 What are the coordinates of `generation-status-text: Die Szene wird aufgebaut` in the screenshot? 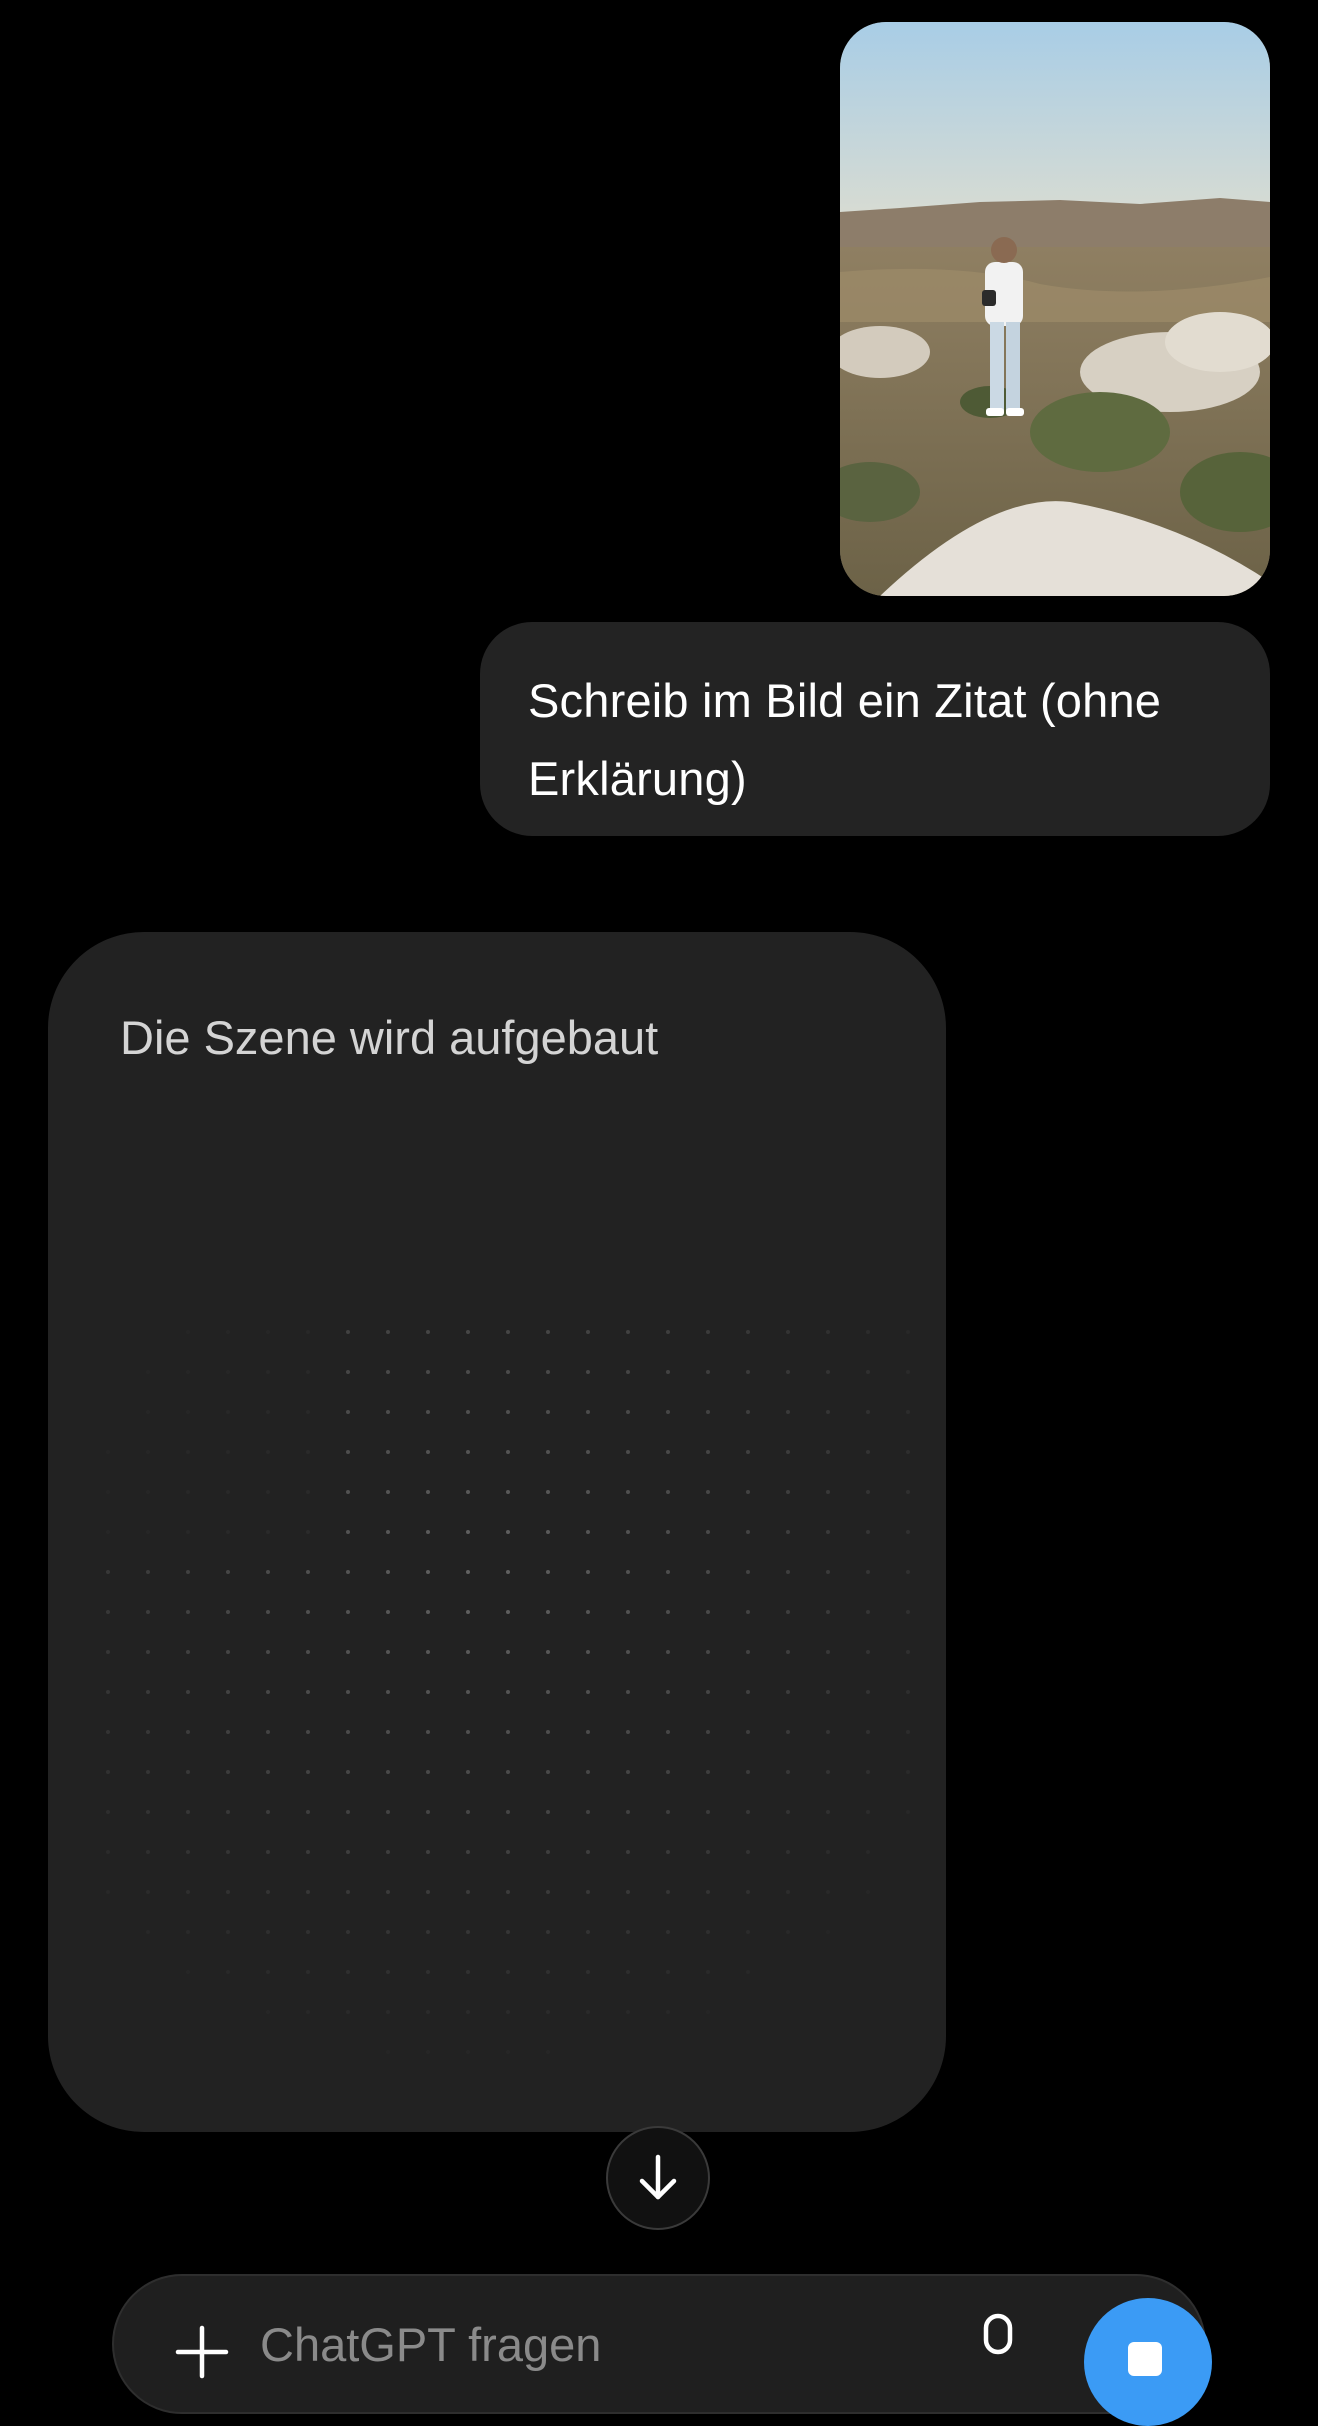 It's located at (389, 1037).